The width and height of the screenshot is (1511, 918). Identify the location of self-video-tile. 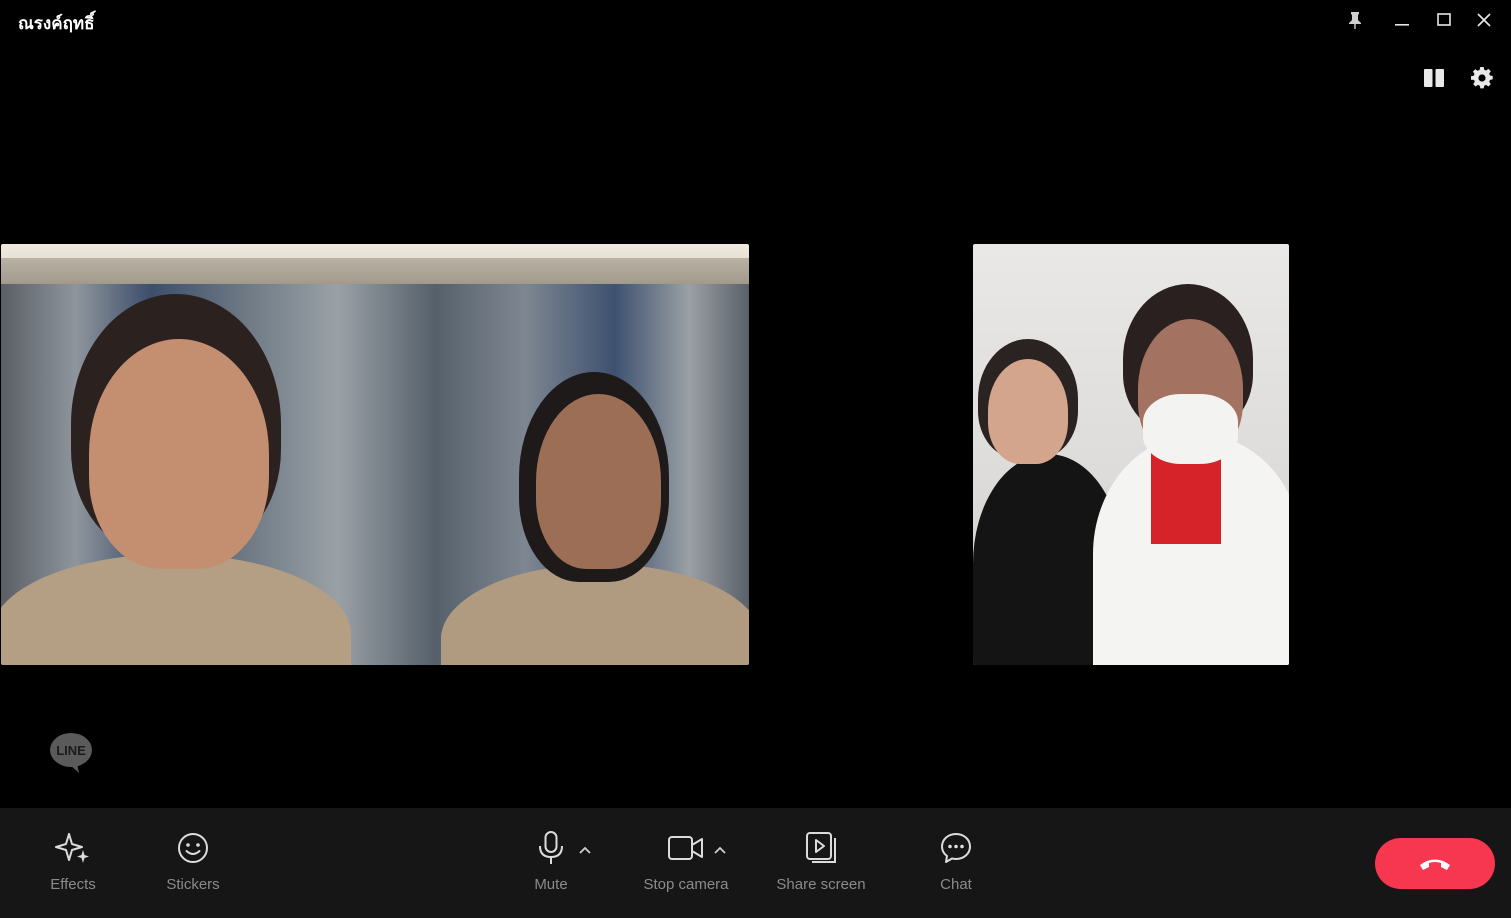
(1131, 454).